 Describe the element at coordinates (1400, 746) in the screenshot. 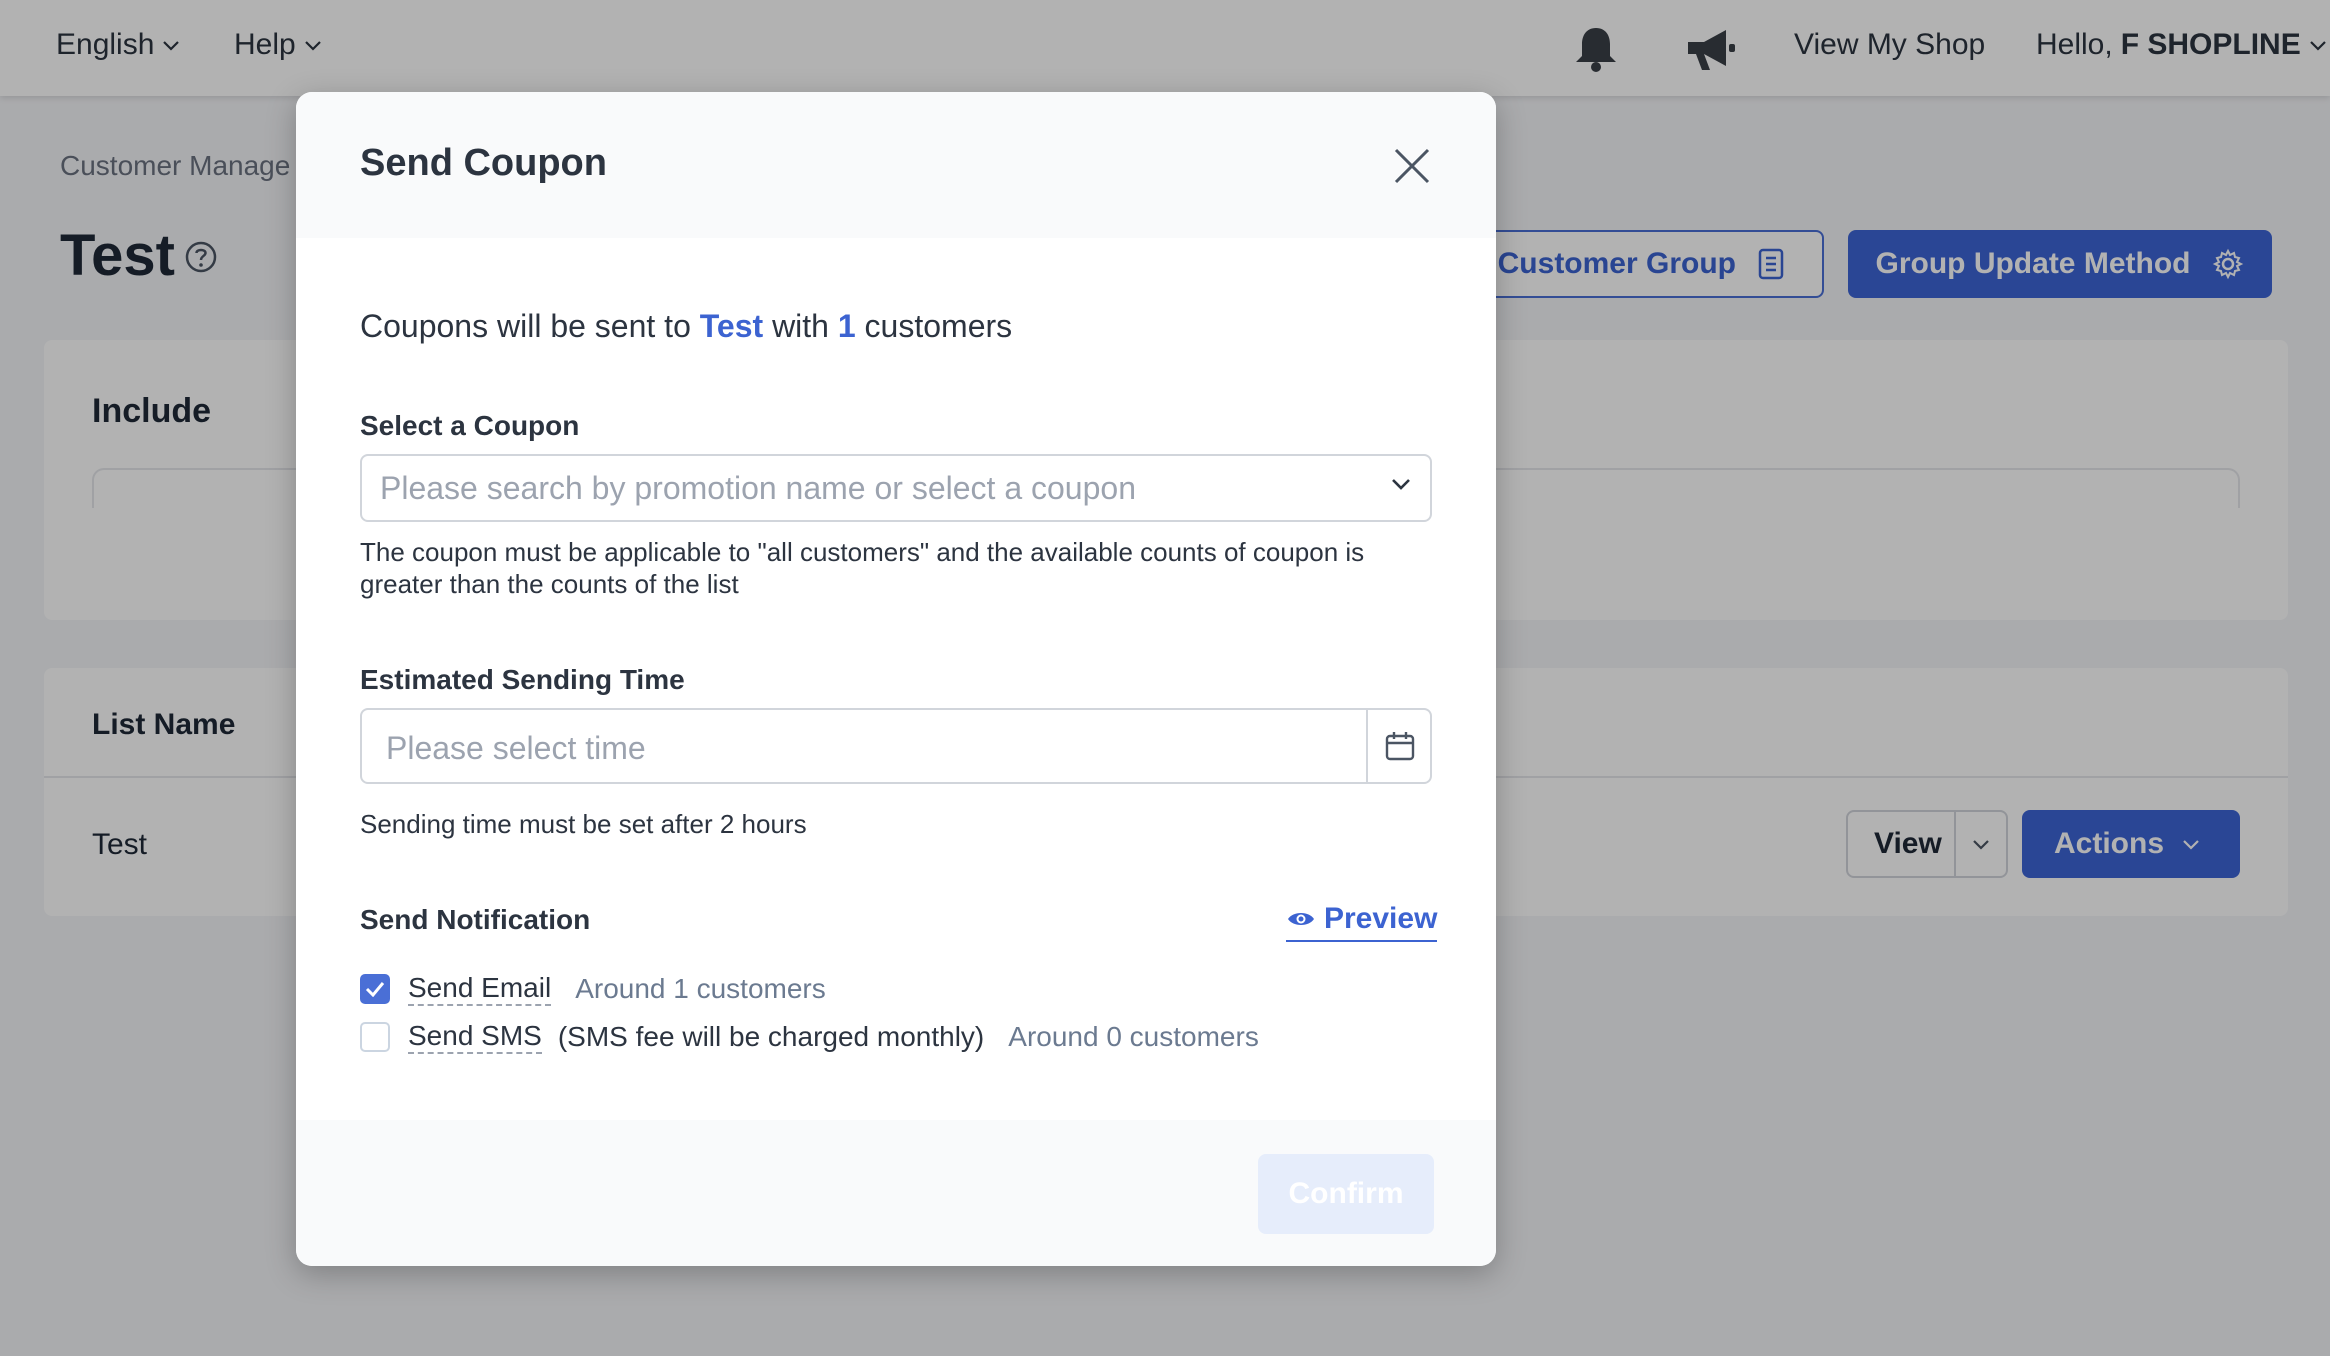

I see `calendar-icon` at that location.